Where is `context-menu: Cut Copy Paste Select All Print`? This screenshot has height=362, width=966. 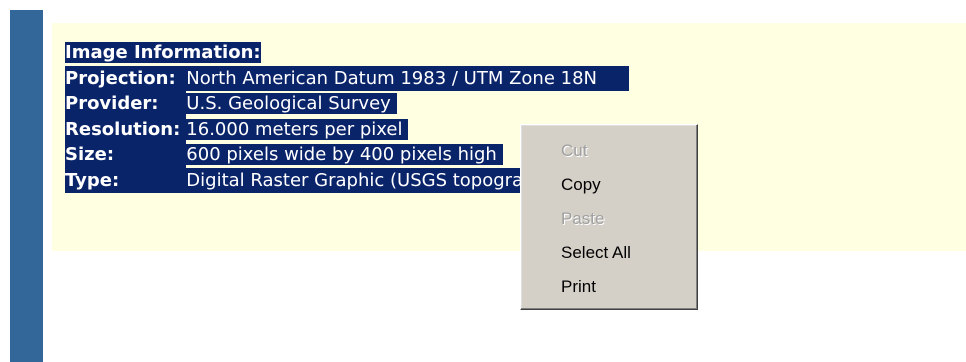
context-menu: Cut Copy Paste Select All Print is located at coordinates (609, 217).